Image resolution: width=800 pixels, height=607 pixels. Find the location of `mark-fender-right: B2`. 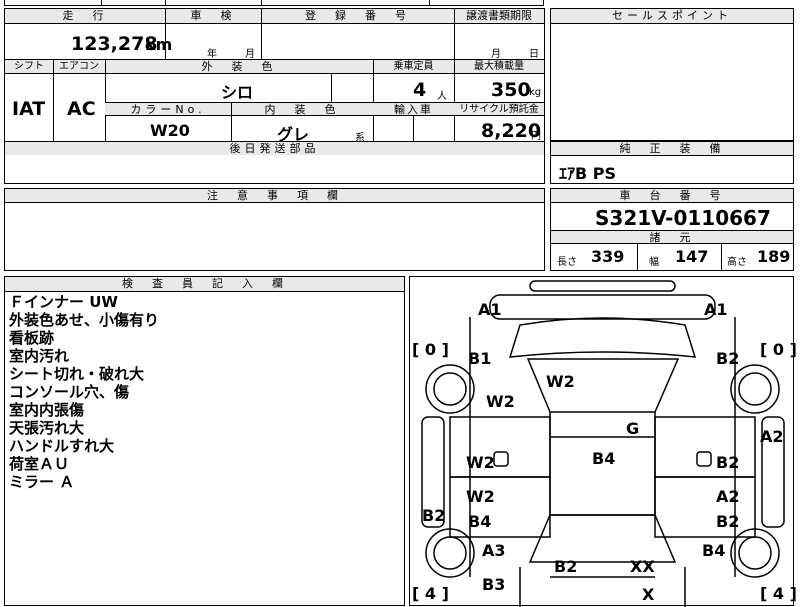

mark-fender-right: B2 is located at coordinates (728, 358).